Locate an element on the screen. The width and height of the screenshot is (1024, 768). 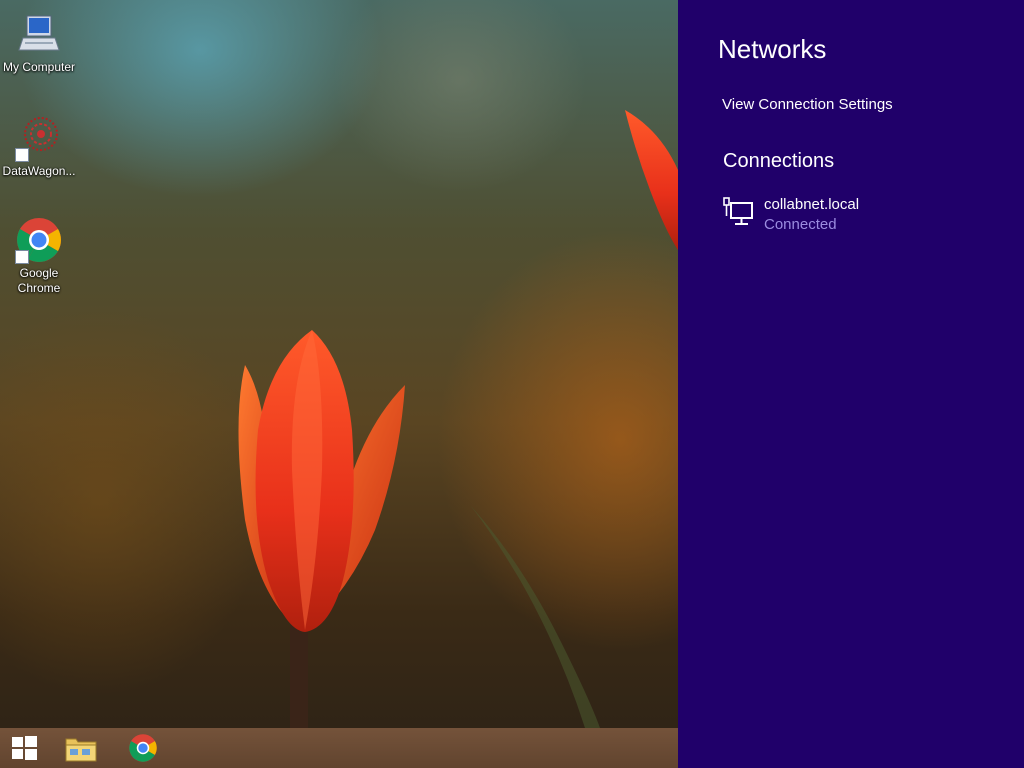
view-connection-settings-link: View Connection Settings is located at coordinates (807, 104).